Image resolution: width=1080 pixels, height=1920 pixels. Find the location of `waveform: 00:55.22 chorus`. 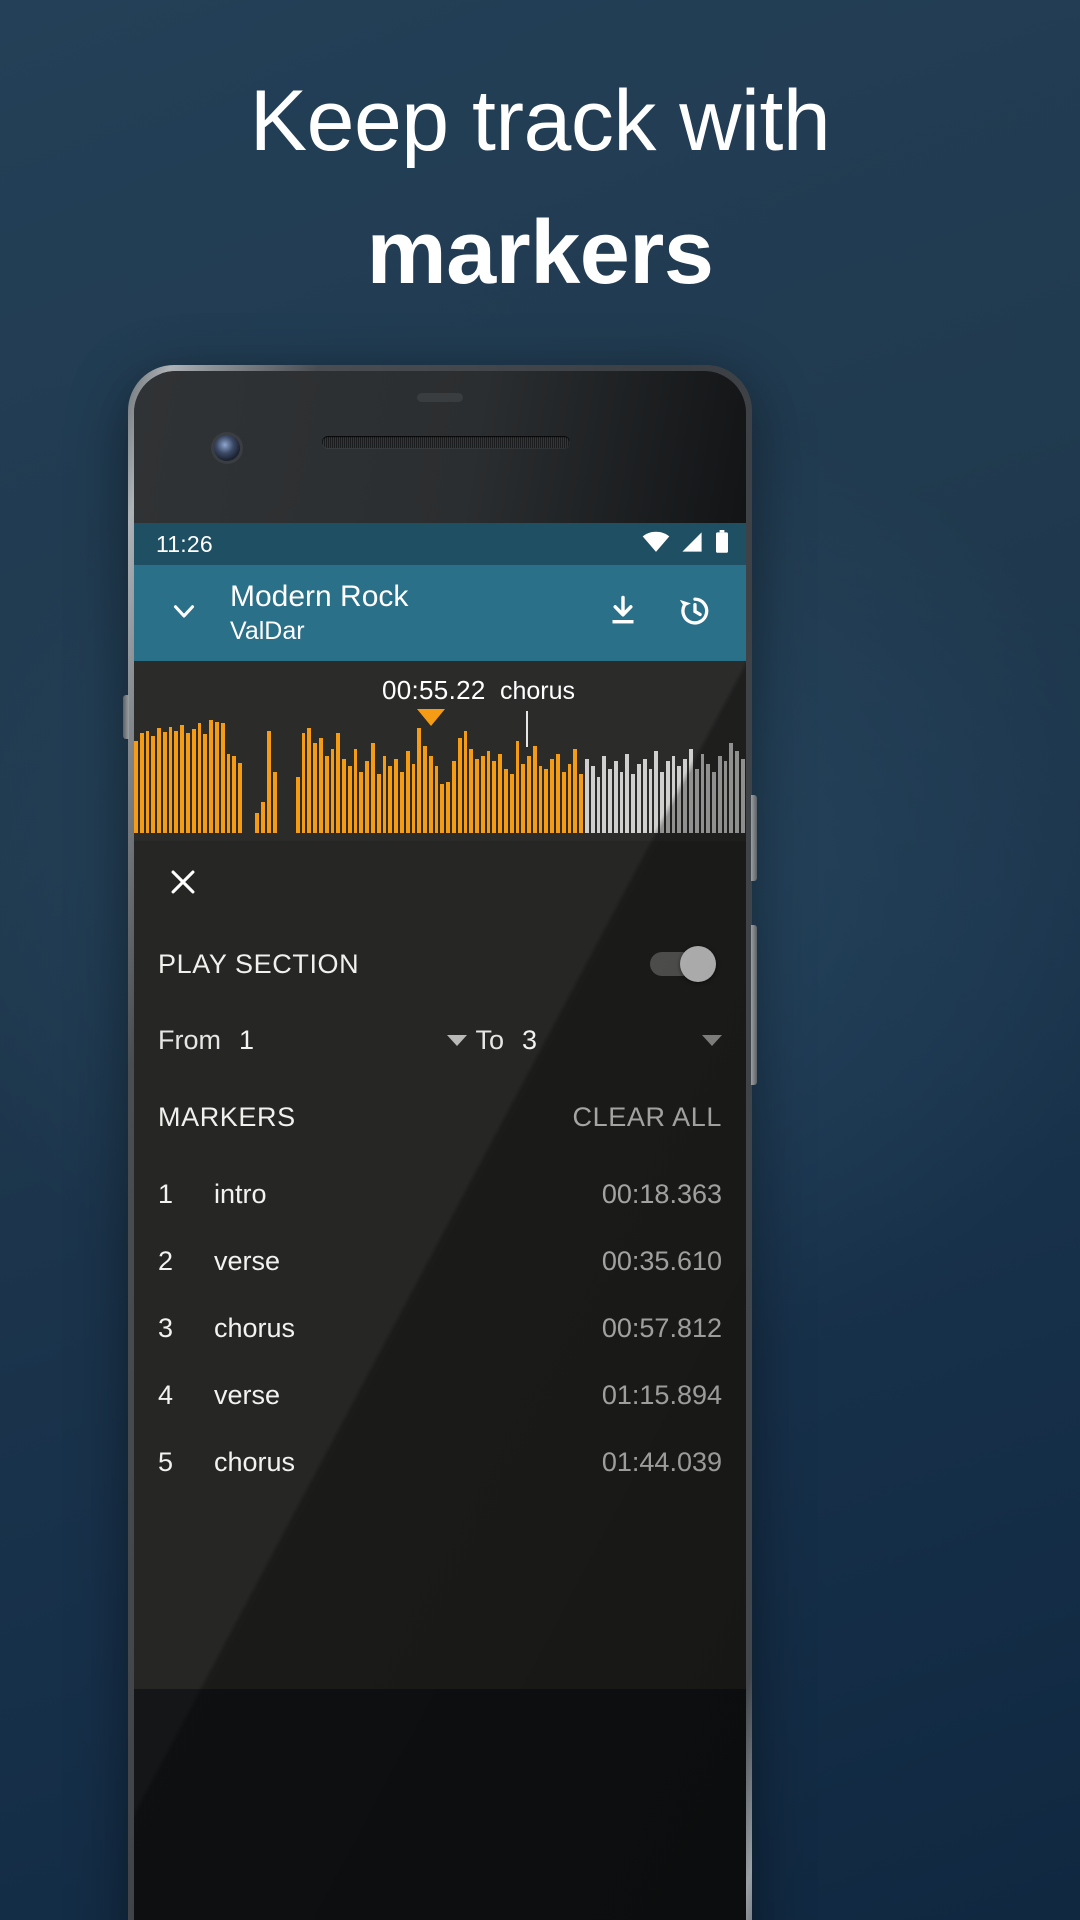

waveform: 00:55.22 chorus is located at coordinates (440, 751).